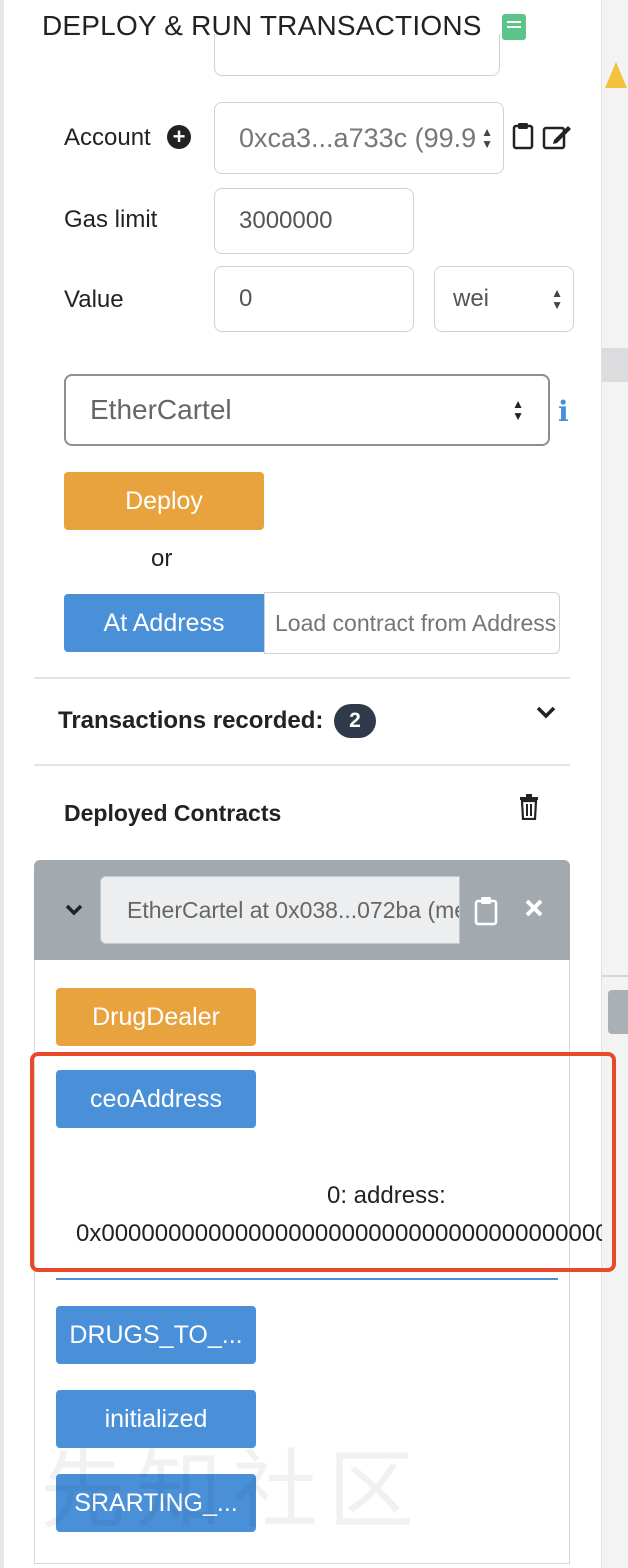 The height and width of the screenshot is (1568, 628). What do you see at coordinates (615, 365) in the screenshot?
I see `panel-scroll-thumb` at bounding box center [615, 365].